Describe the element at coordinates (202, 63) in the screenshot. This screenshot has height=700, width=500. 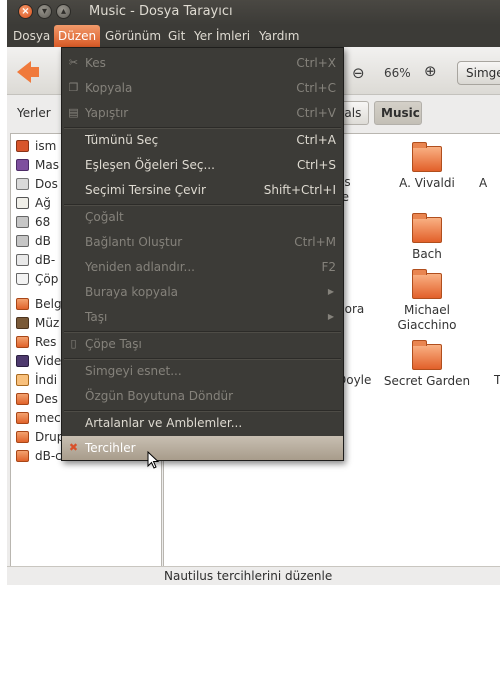
I see `menu-item-cut: ✂ Kes Ctrl+X` at that location.